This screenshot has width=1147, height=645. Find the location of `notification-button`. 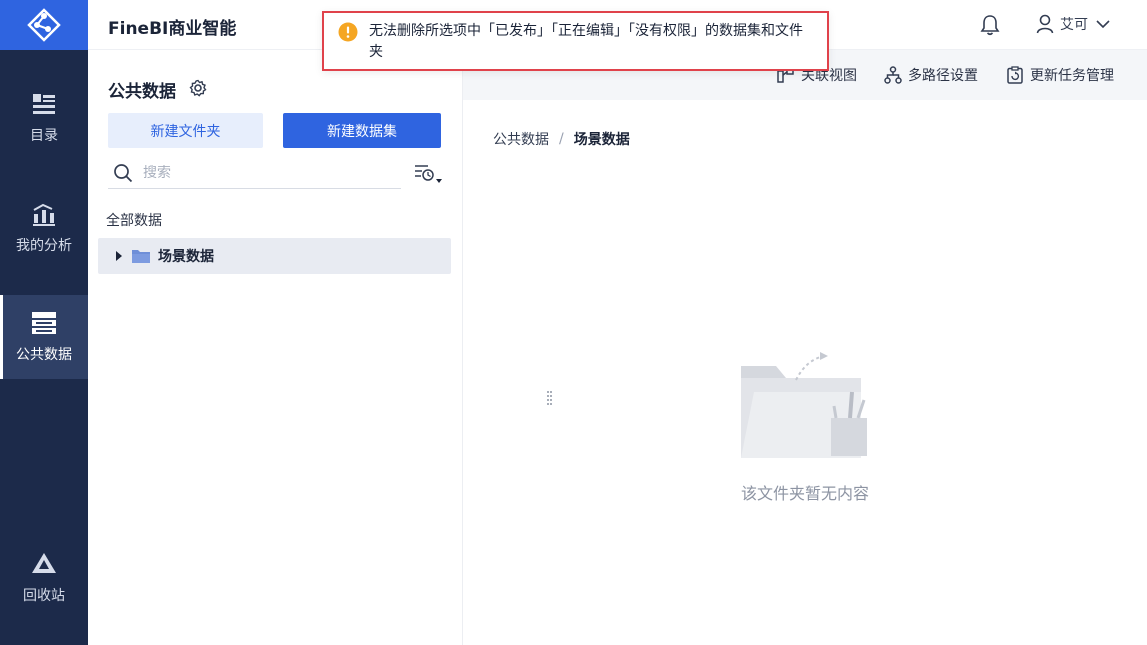

notification-button is located at coordinates (990, 27).